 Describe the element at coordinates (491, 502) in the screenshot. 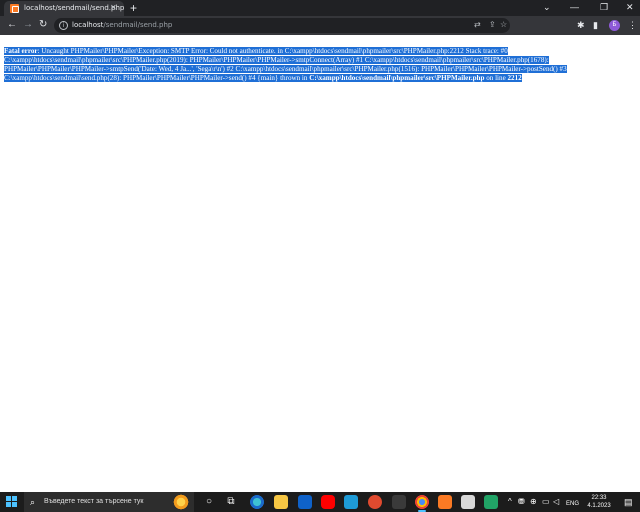

I see `excel-icon` at that location.